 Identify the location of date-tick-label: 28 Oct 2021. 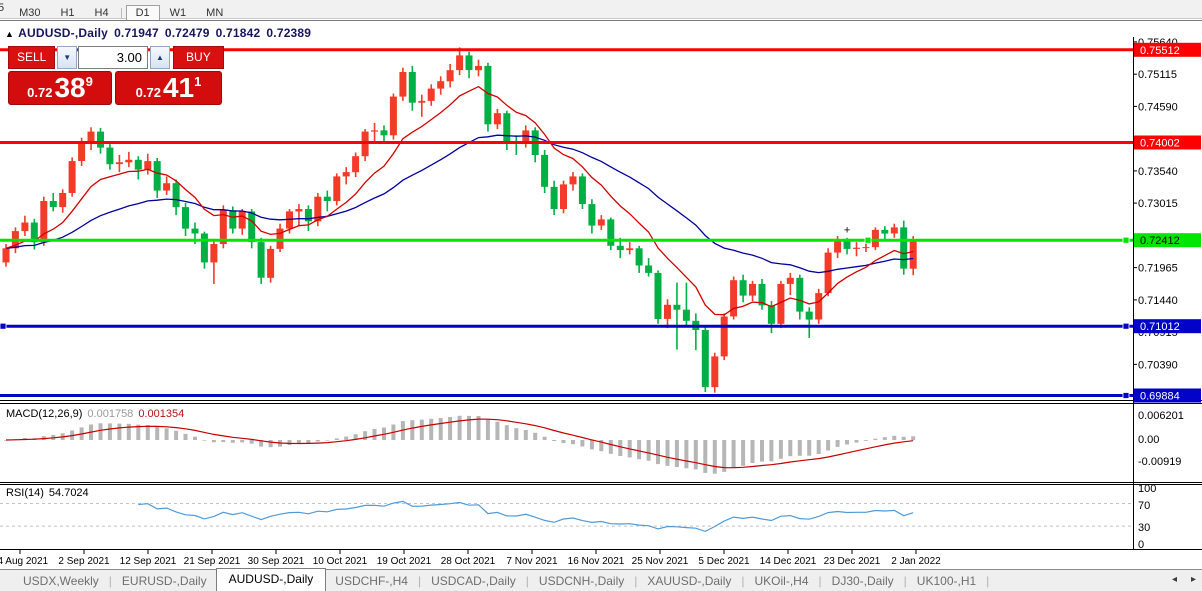
(468, 561).